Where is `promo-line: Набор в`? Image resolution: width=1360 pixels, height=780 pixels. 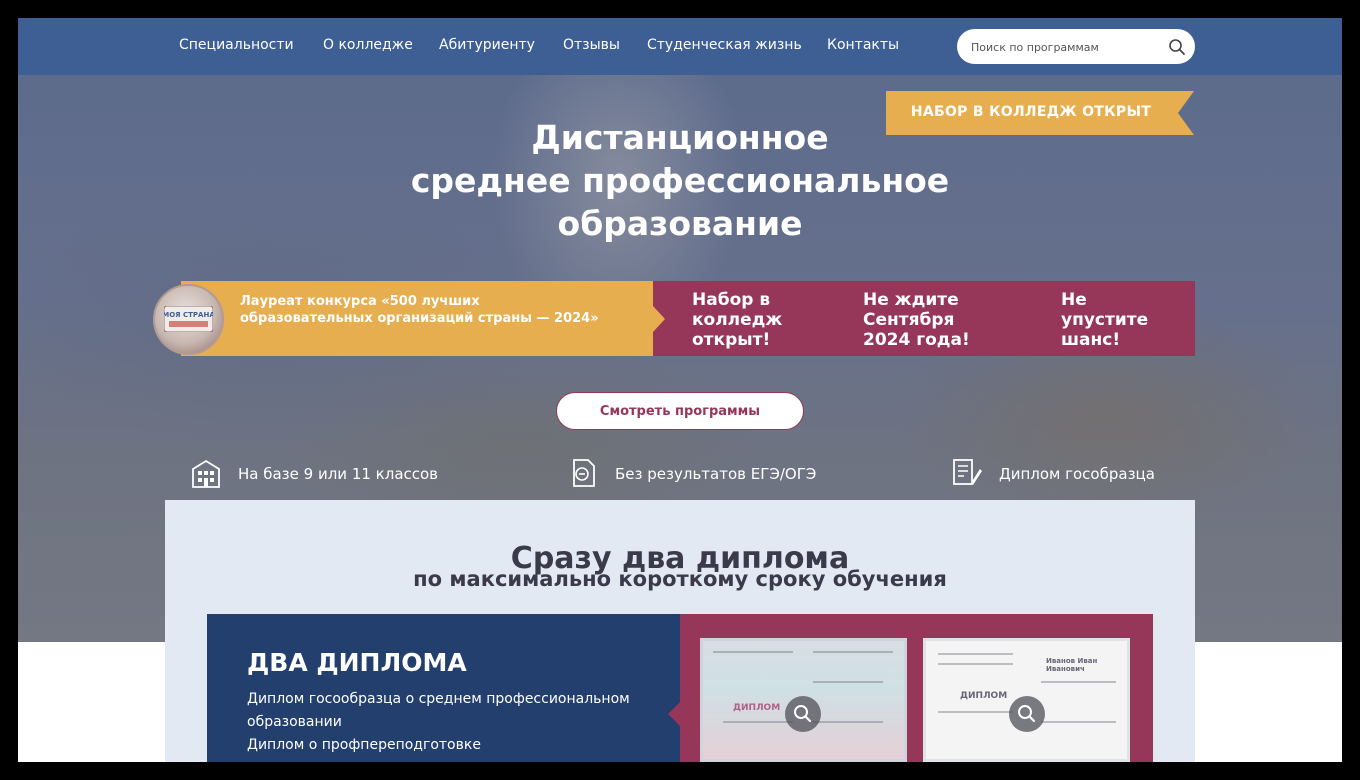 promo-line: Набор в is located at coordinates (731, 300).